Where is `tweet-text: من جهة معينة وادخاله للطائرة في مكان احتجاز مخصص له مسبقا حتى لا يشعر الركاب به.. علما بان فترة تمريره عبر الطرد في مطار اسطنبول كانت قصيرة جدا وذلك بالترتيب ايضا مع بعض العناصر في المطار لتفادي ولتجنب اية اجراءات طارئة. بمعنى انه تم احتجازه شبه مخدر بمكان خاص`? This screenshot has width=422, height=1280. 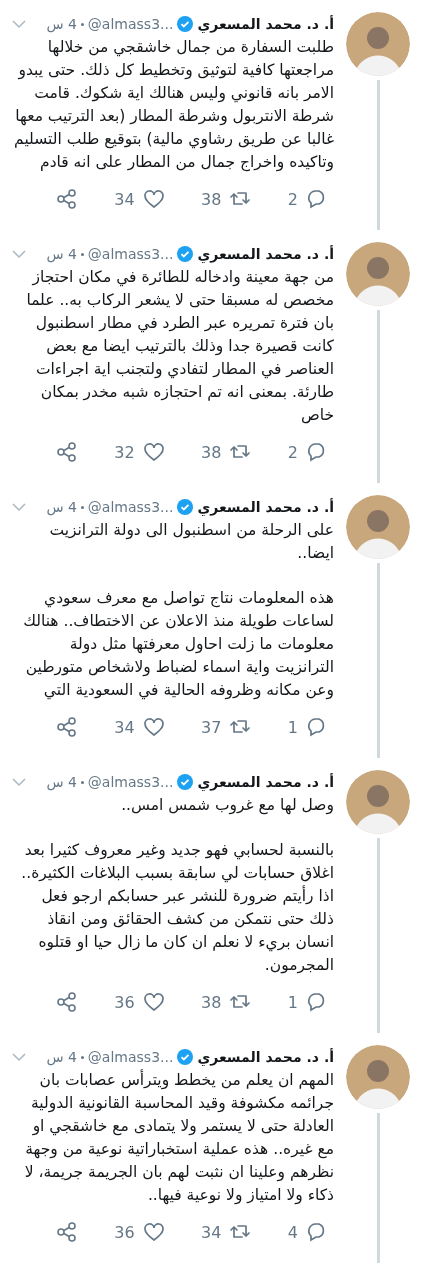 tweet-text: من جهة معينة وادخاله للطائرة في مكان احتجاز مخصص له مسبقا حتى لا يشعر الركاب به.. علما بان فترة تمريره عبر الطرد في مطار اسطنبول كانت قصيرة جدا وذلك بالترتيب ايضا مع بعض العناصر في المطار لتفادي ولتجنب اية اجراءات طارئة. بمعنى انه تم احتجازه شبه مخدر بمكان خاص is located at coordinates (179, 346).